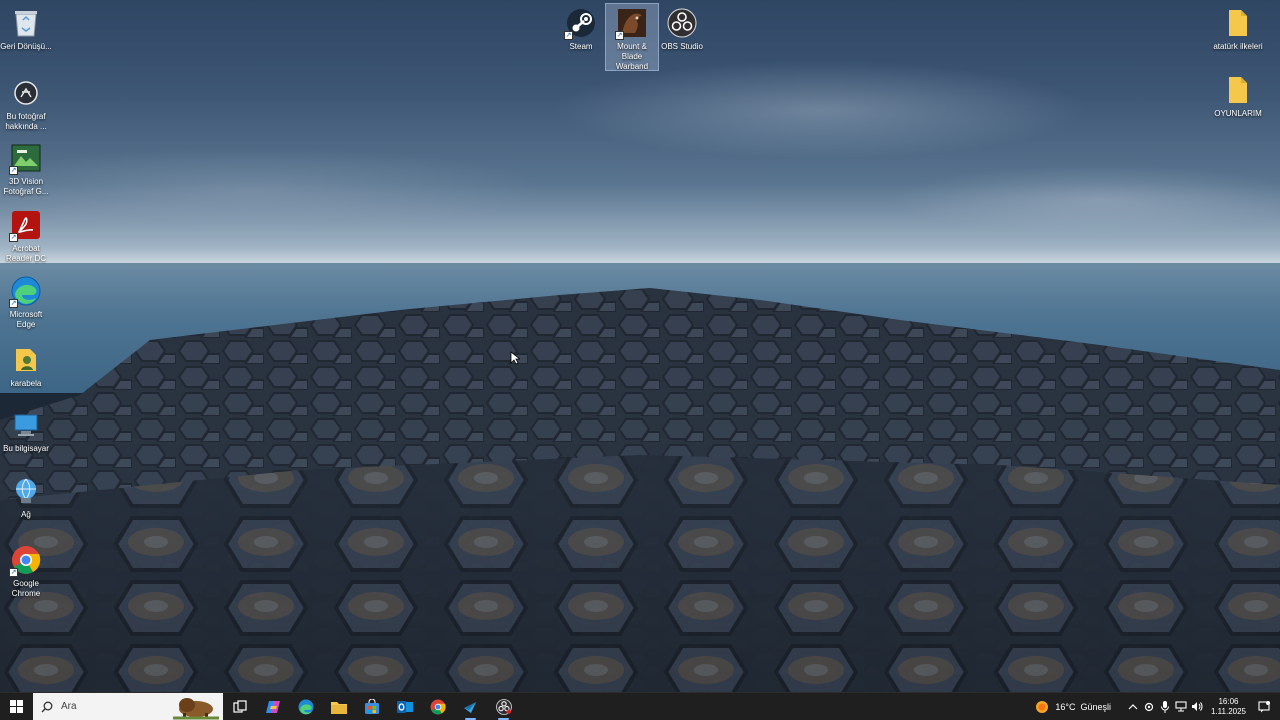 This screenshot has width=1280, height=720. I want to click on notifications-button, so click(1264, 706).